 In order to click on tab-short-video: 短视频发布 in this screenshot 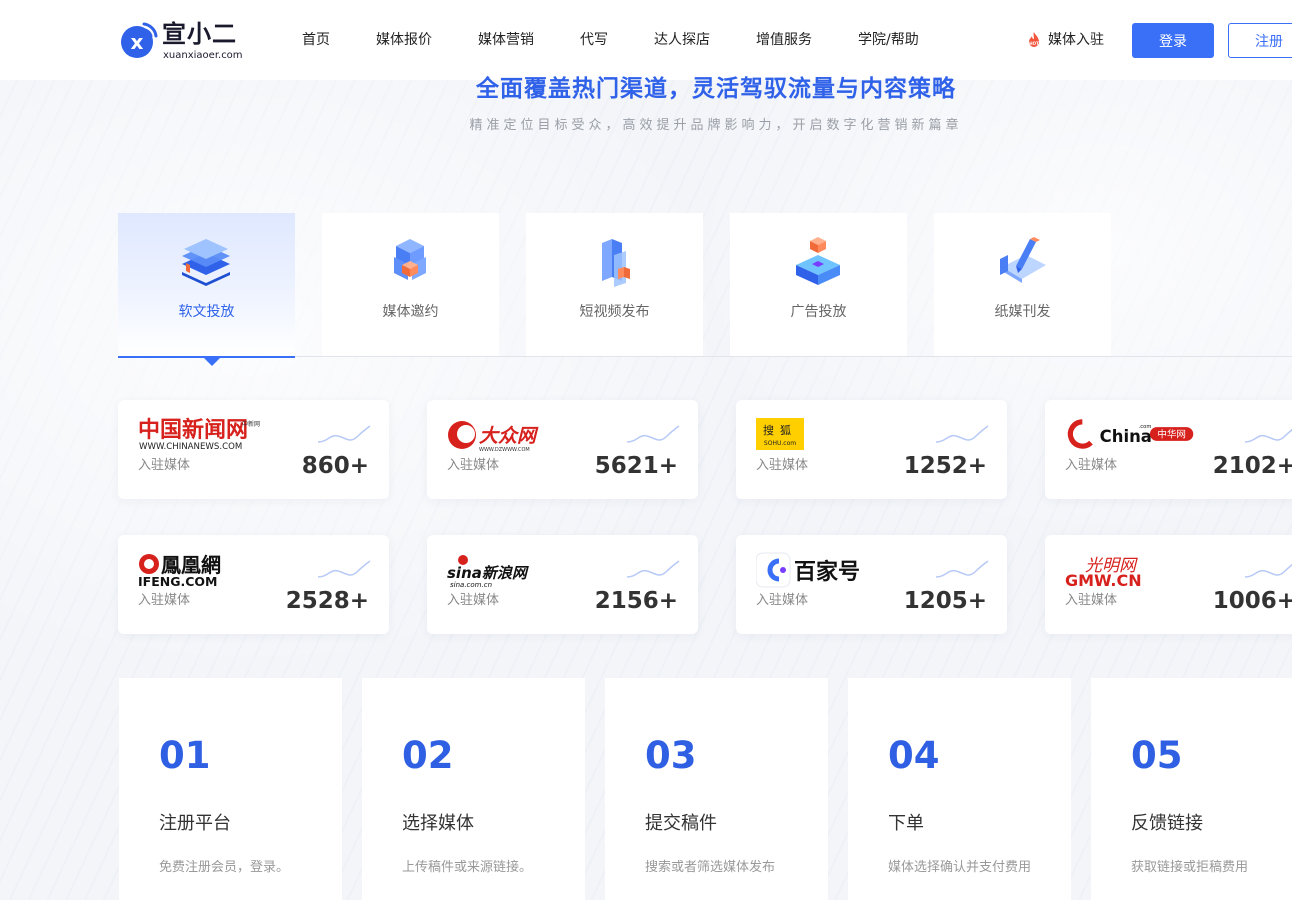, I will do `click(614, 284)`.